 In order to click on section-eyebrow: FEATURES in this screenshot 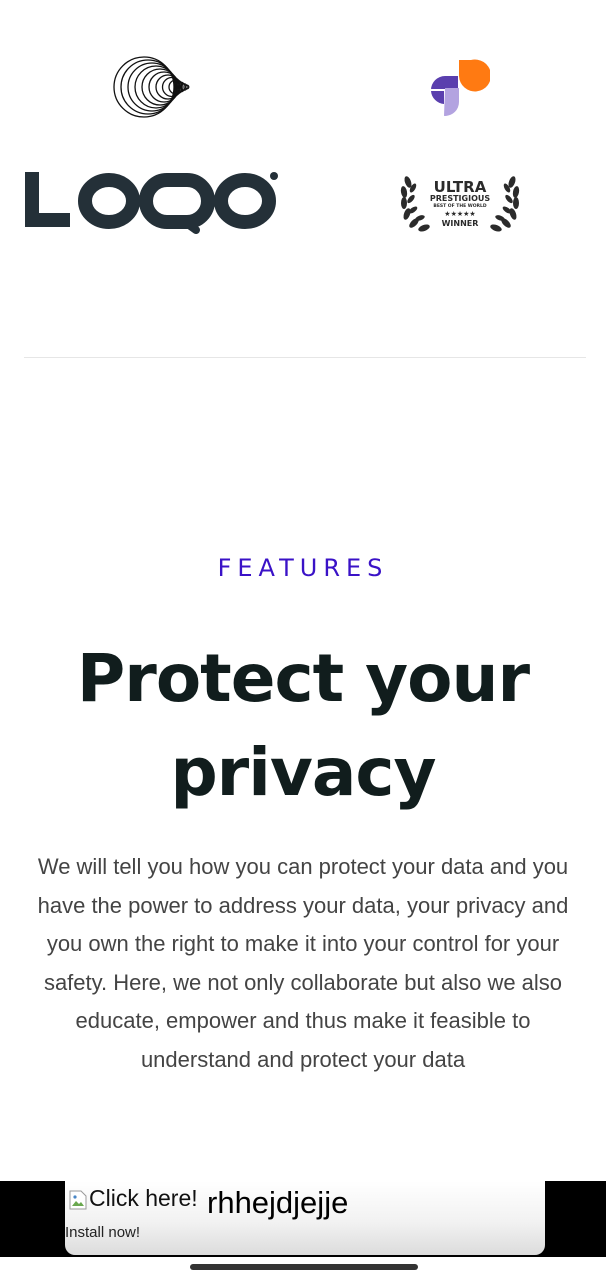, I will do `click(303, 568)`.